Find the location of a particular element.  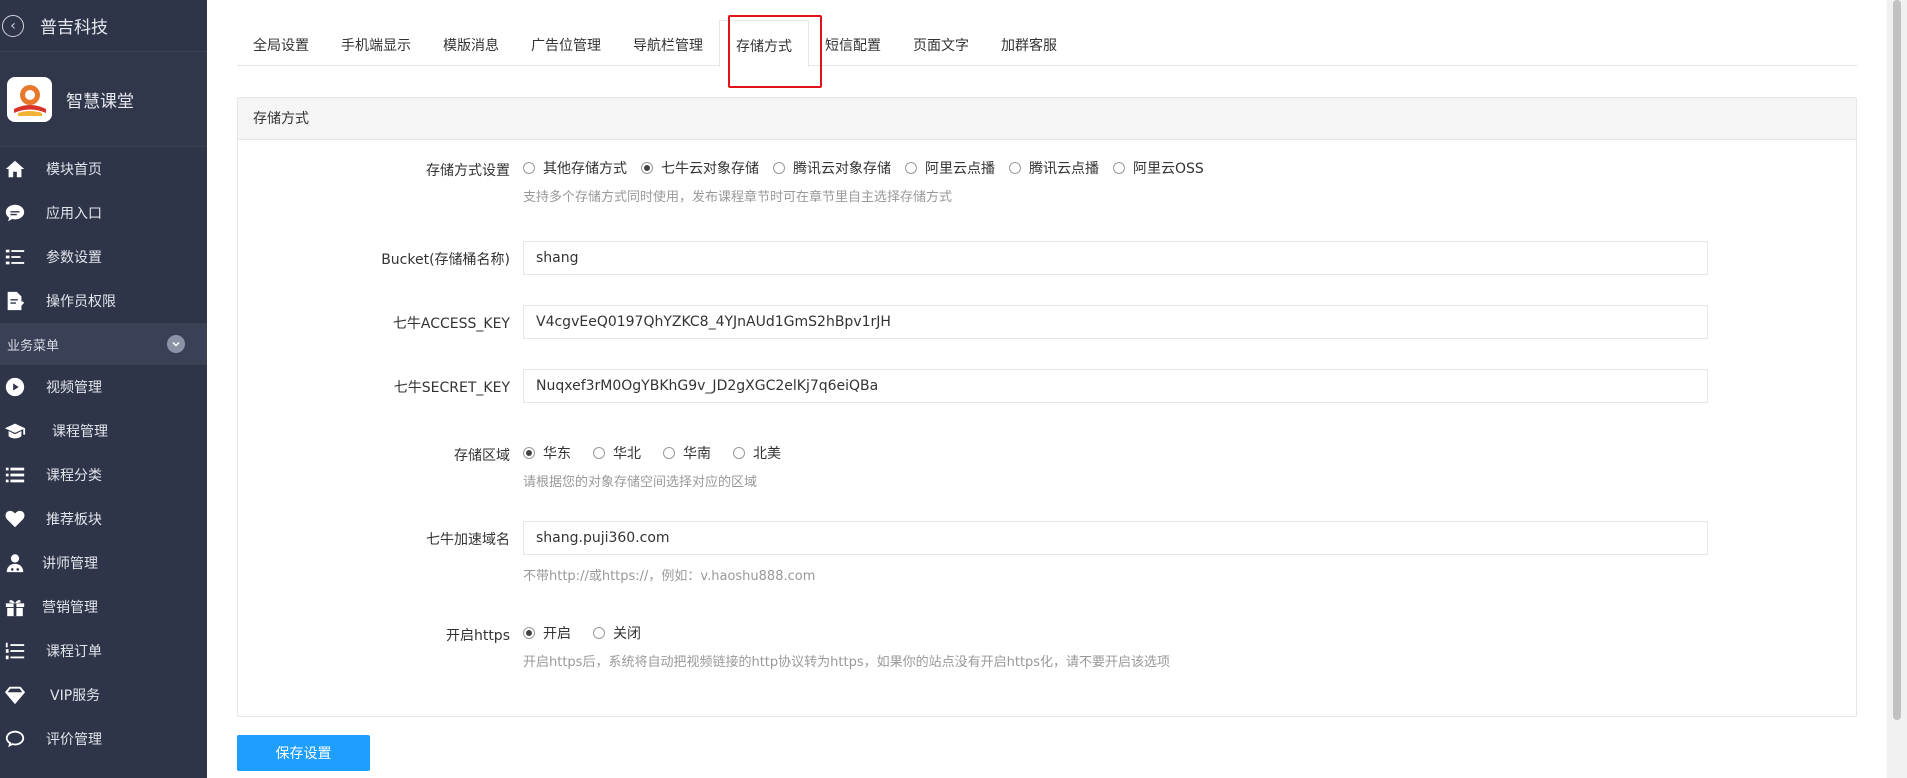

sidebar-item-label: 参数设置 is located at coordinates (74, 258).